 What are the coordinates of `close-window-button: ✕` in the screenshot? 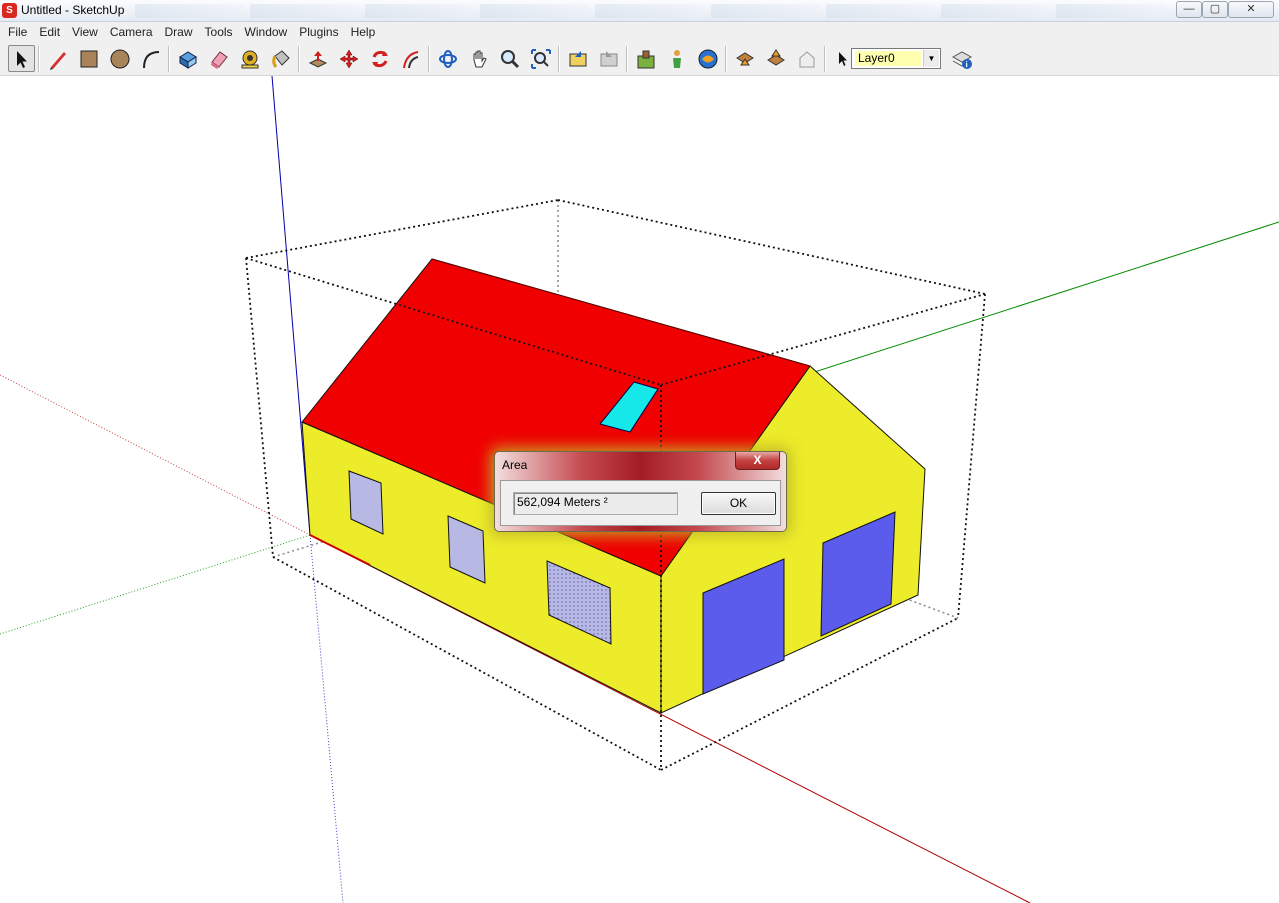 It's located at (1251, 9).